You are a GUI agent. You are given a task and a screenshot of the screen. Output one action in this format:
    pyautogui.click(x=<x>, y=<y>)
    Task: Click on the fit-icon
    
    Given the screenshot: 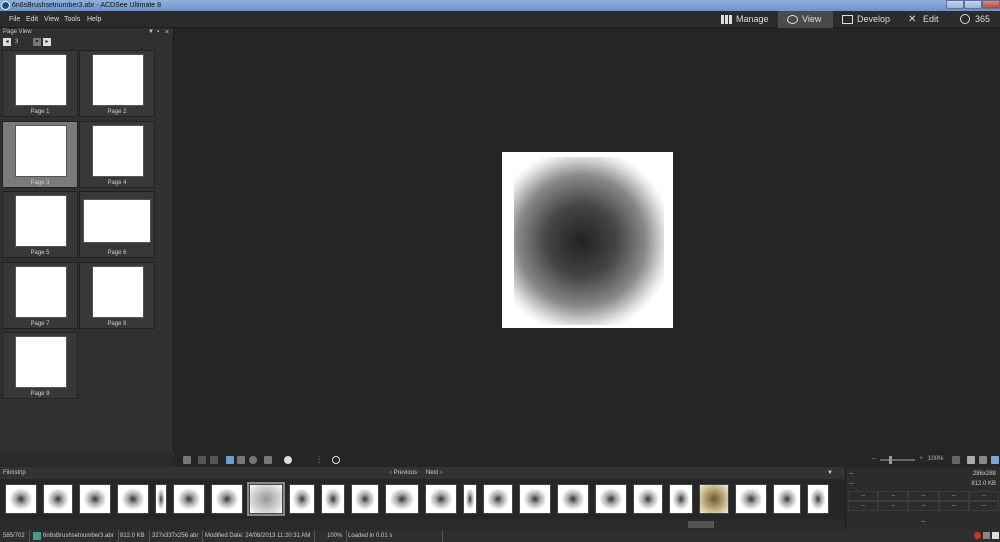 What is the action you would take?
    pyautogui.click(x=268, y=460)
    